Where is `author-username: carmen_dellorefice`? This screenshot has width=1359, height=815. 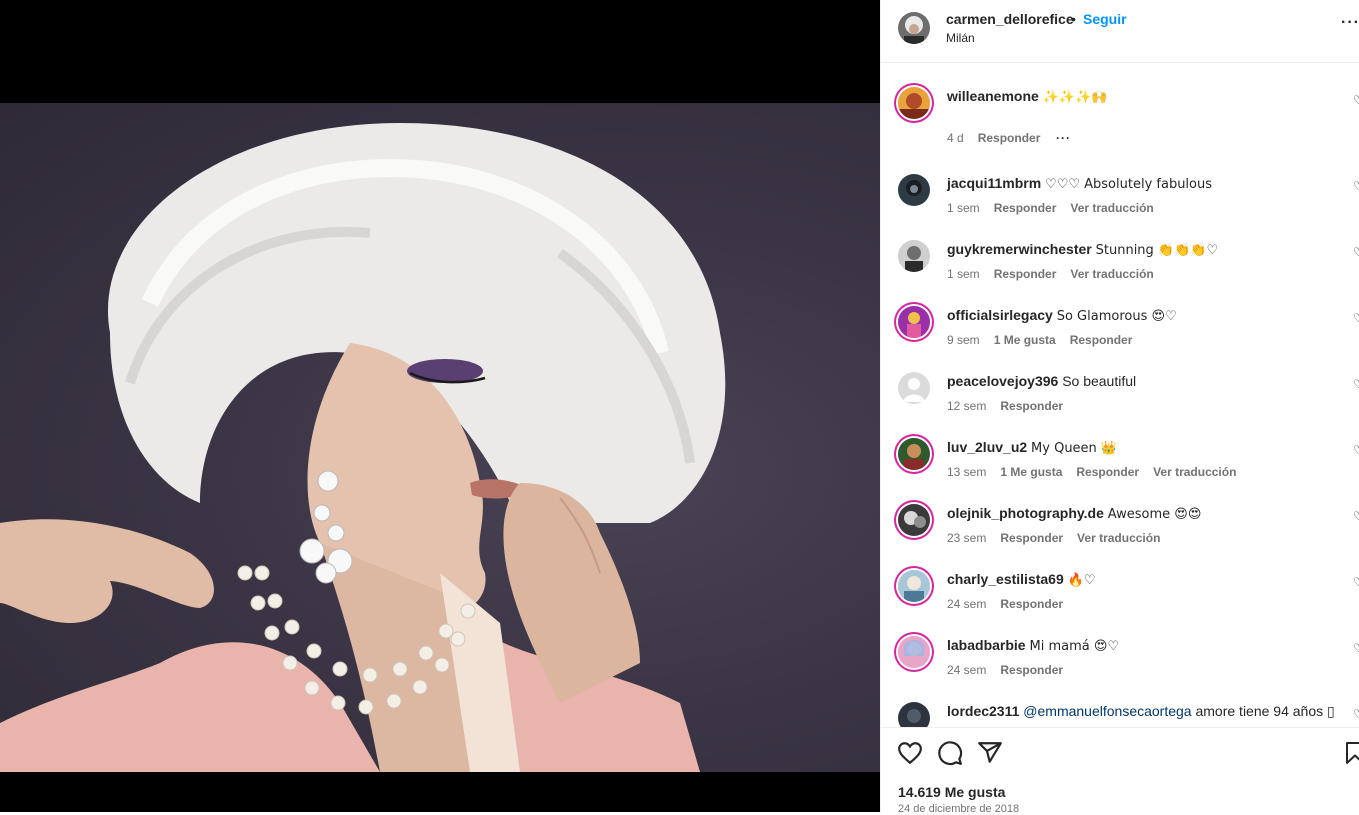
author-username: carmen_dellorefice is located at coordinates (1010, 19).